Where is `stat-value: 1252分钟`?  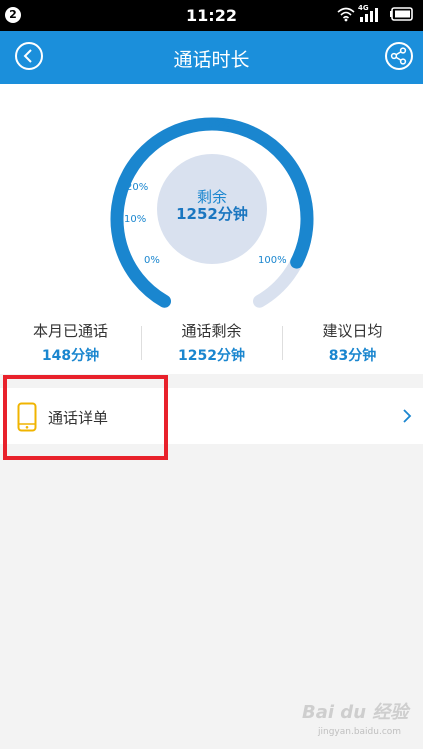 stat-value: 1252分钟 is located at coordinates (211, 356).